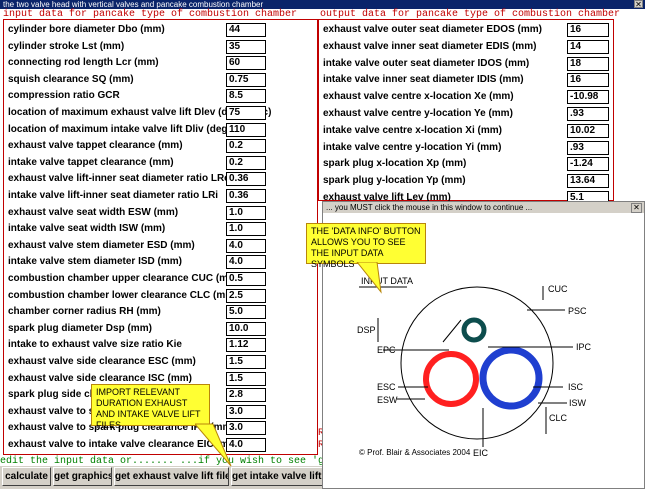 This screenshot has width=645, height=489. Describe the element at coordinates (246, 312) in the screenshot. I see `input-value-field: 5.0` at that location.